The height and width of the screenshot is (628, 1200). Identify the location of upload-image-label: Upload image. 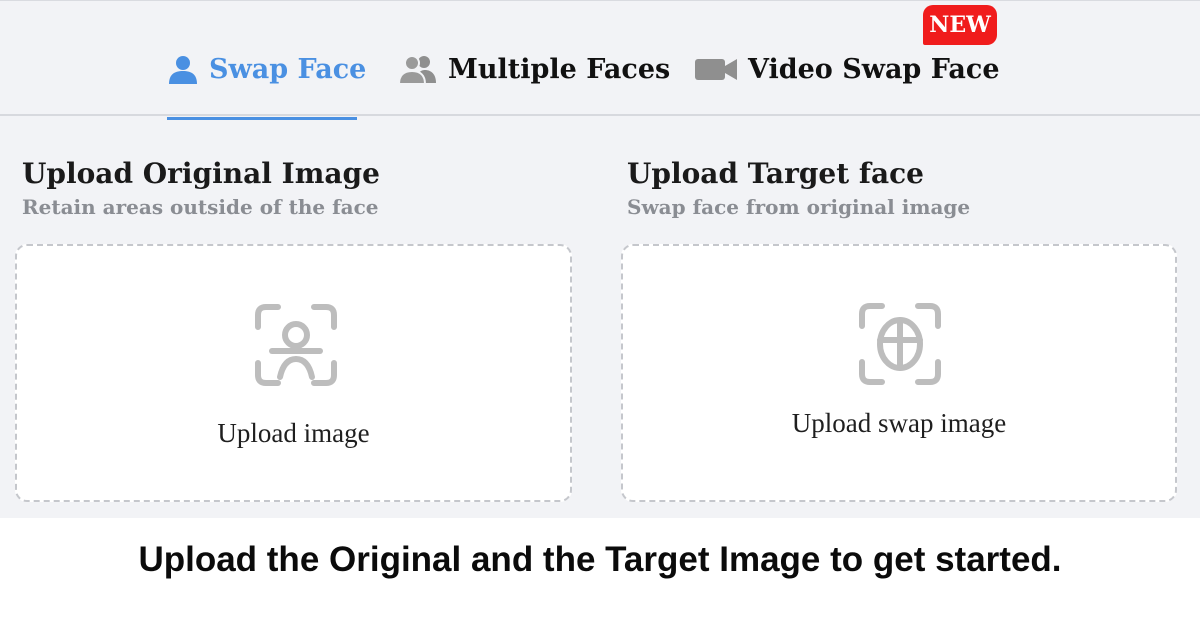
(293, 433).